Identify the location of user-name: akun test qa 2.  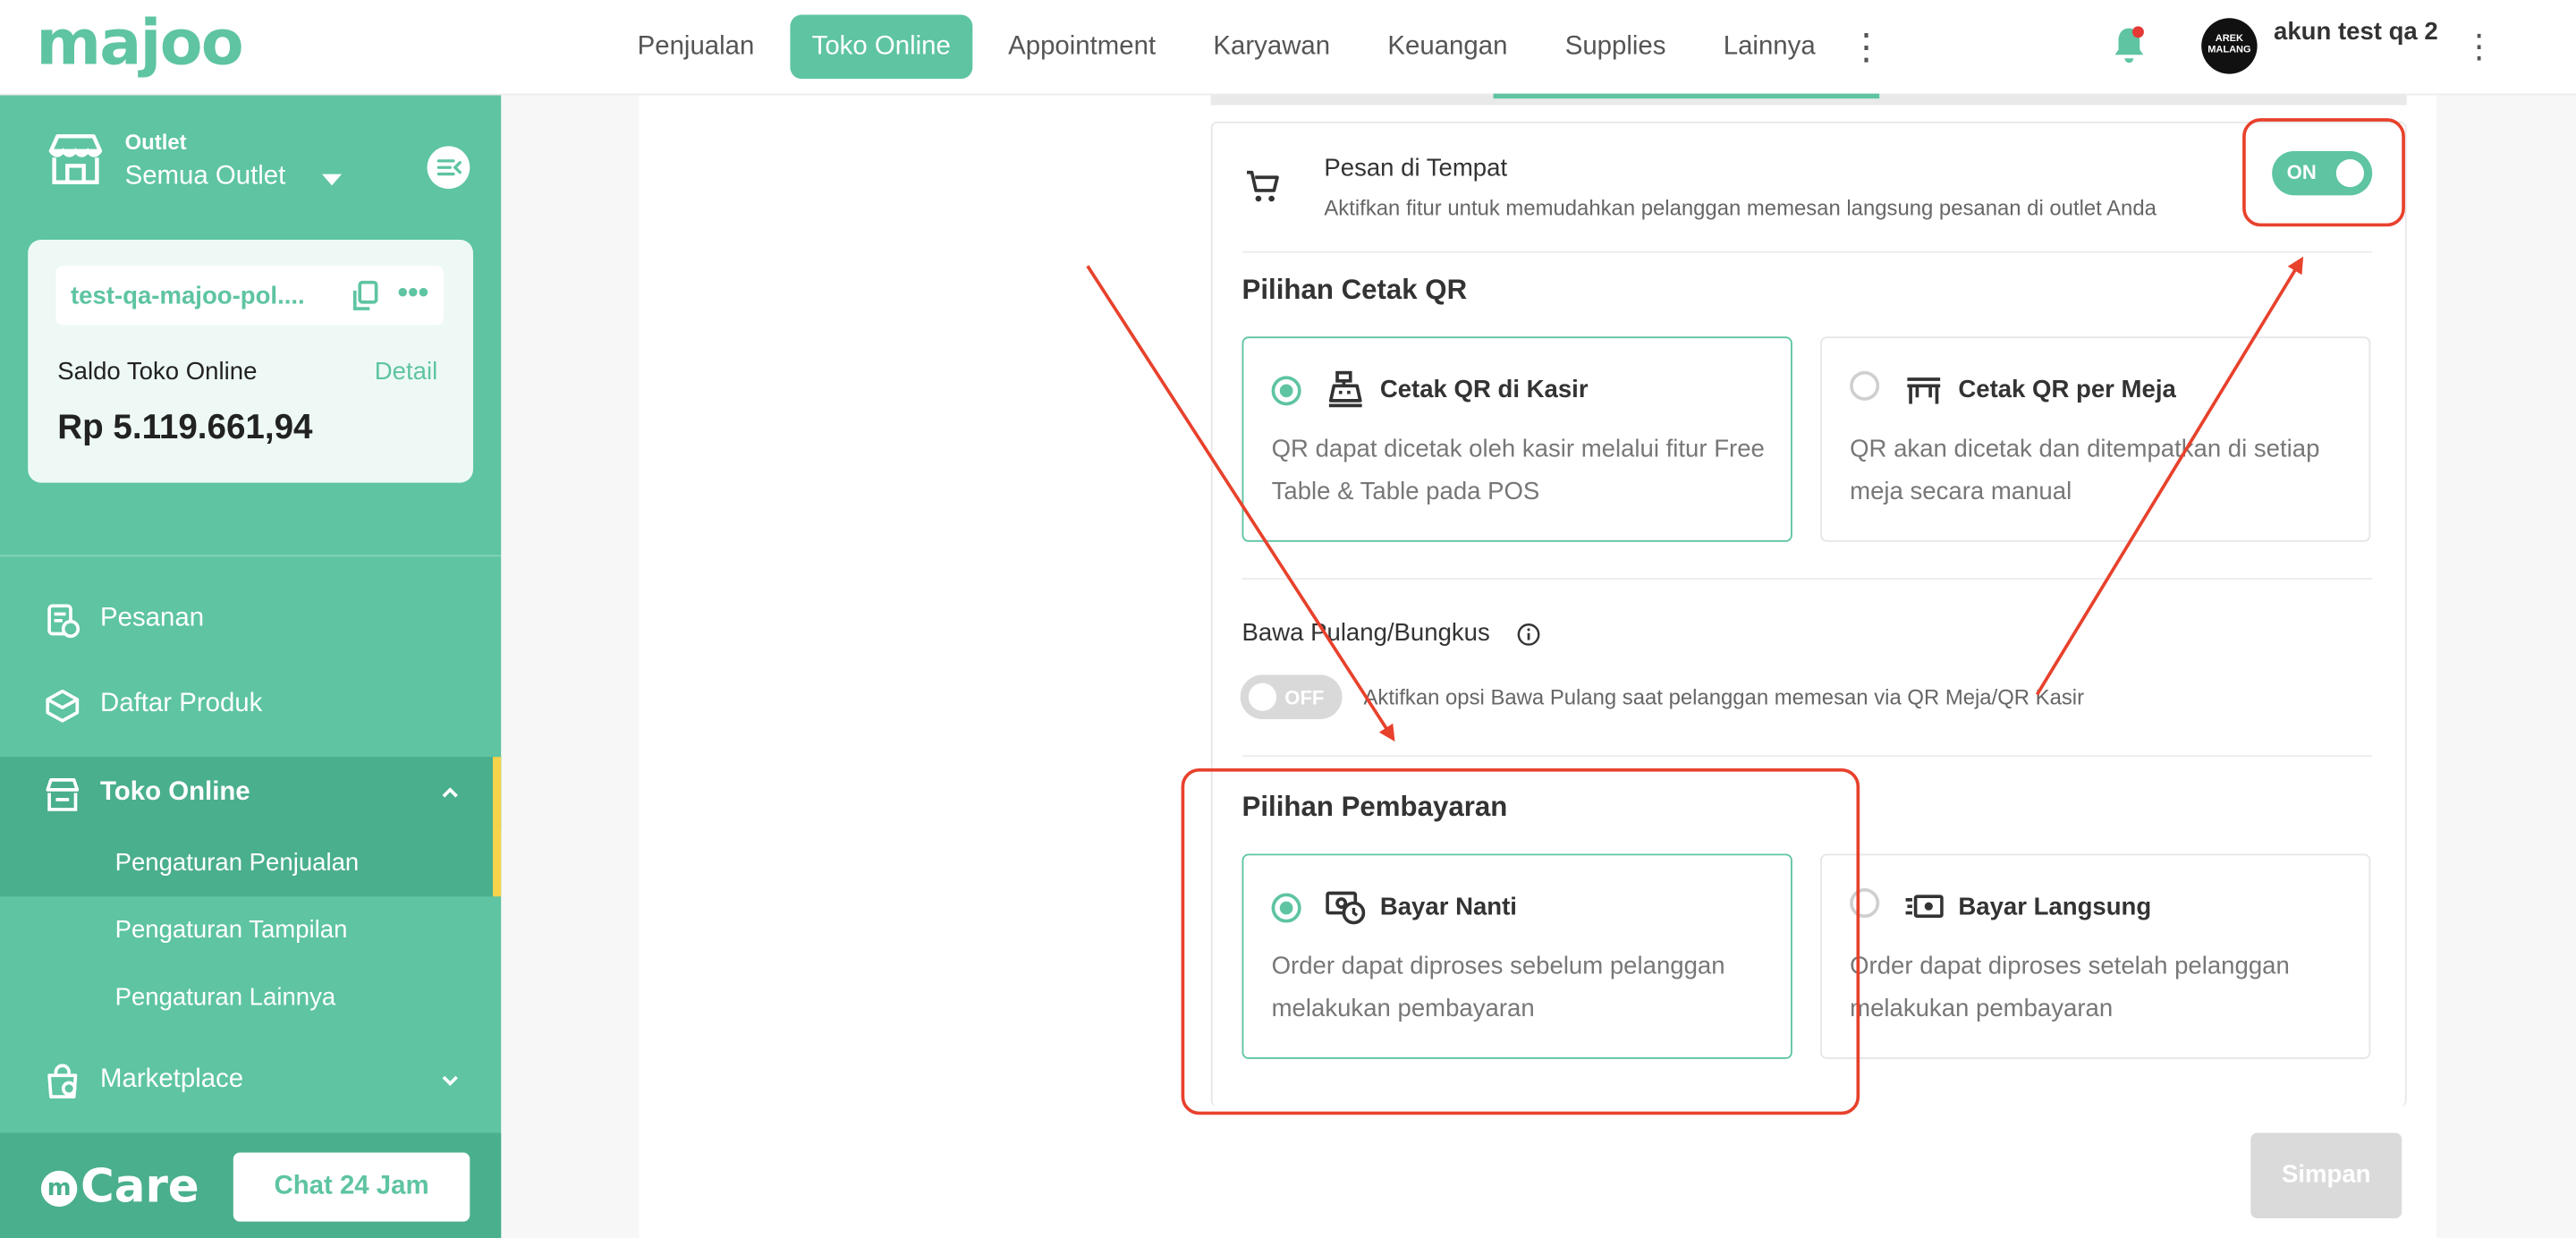
(2364, 32).